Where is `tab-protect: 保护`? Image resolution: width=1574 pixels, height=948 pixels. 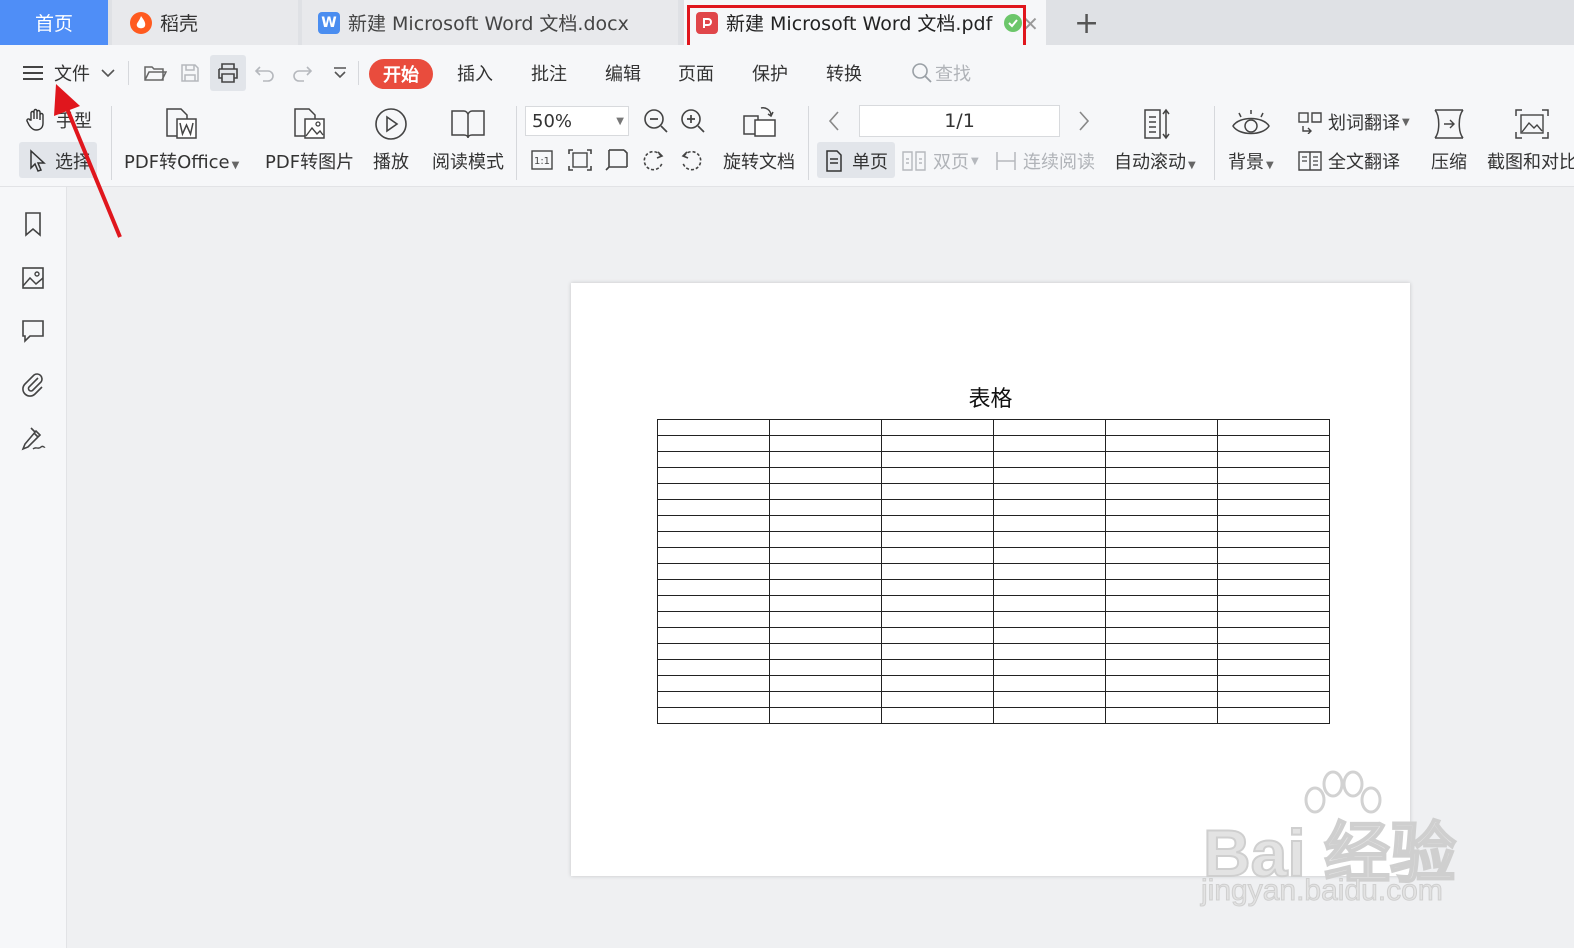
tab-protect: 保护 is located at coordinates (770, 72).